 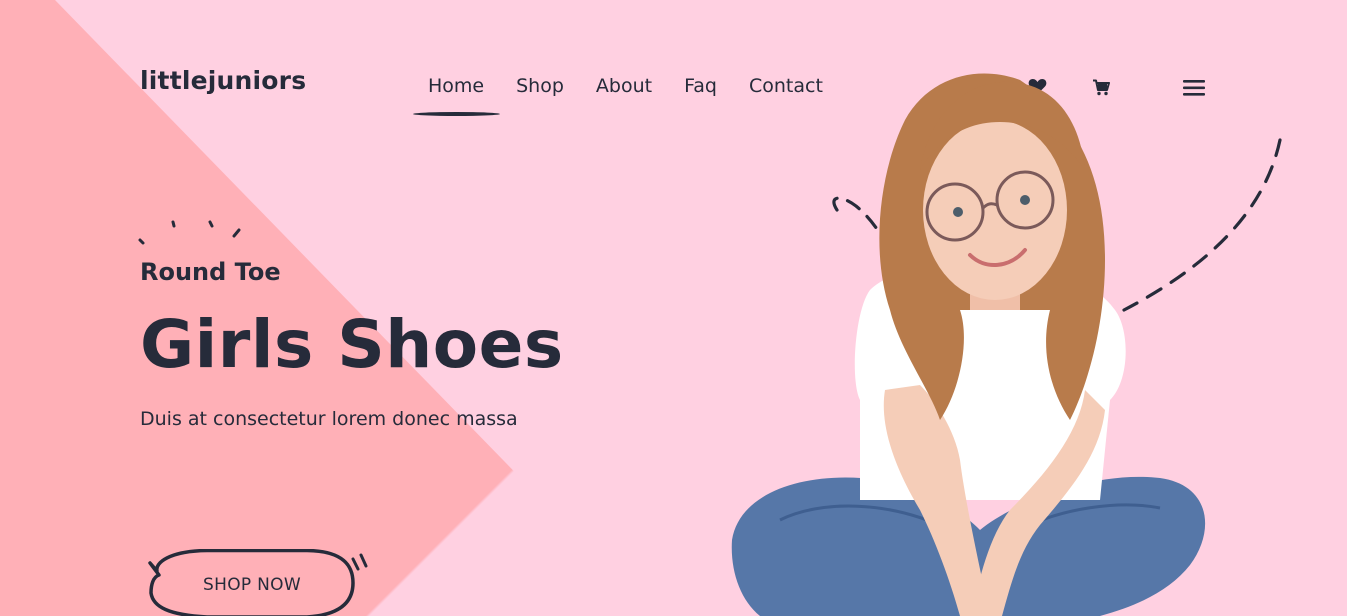 What do you see at coordinates (252, 585) in the screenshot?
I see `shop-now-label: SHOP NOW` at bounding box center [252, 585].